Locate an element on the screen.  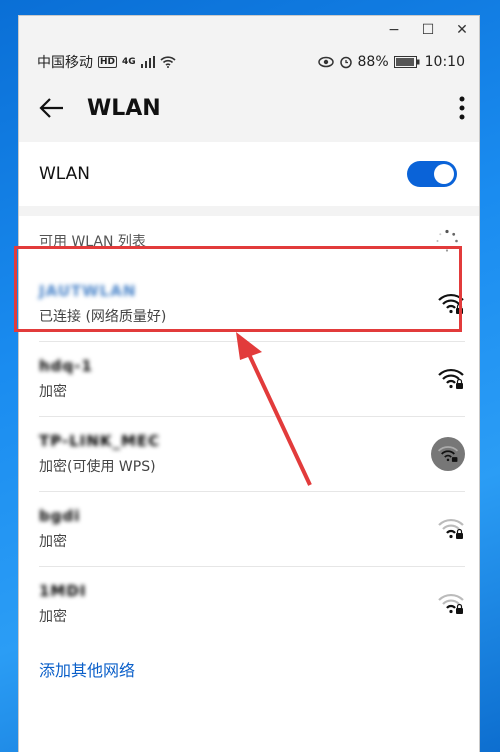
more-options-icon is located at coordinates (462, 108).